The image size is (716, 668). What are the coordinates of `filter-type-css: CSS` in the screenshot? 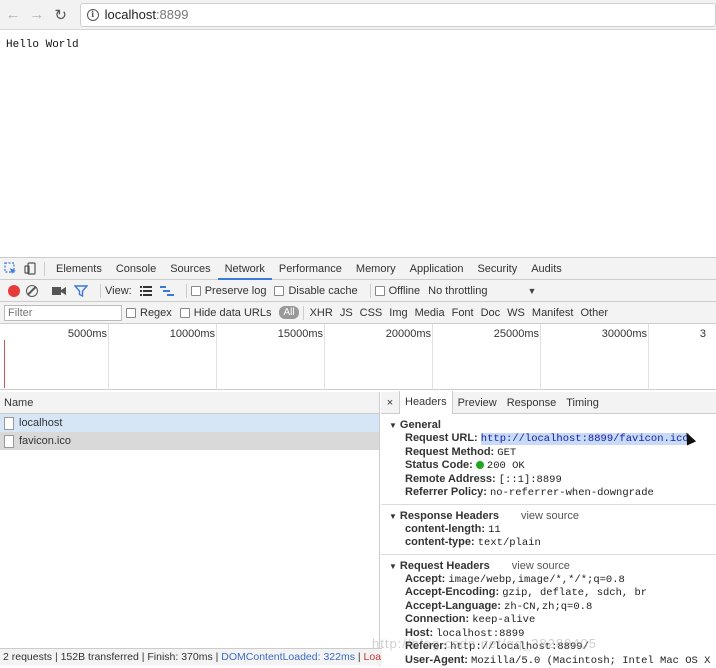 It's located at (371, 313).